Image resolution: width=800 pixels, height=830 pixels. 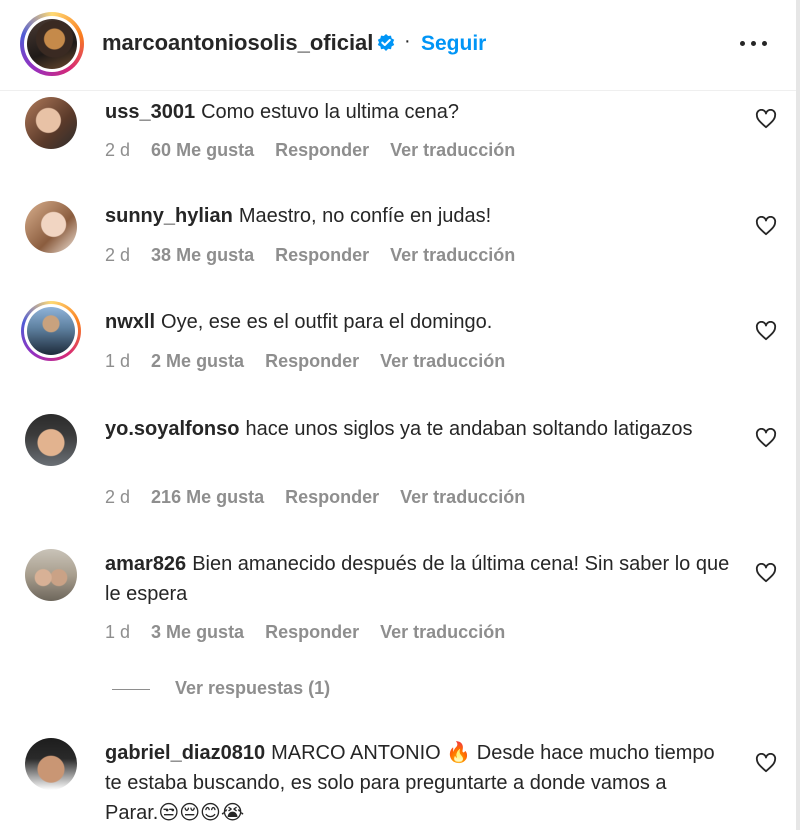 What do you see at coordinates (185, 753) in the screenshot?
I see `comment-username: gabriel_diaz0810` at bounding box center [185, 753].